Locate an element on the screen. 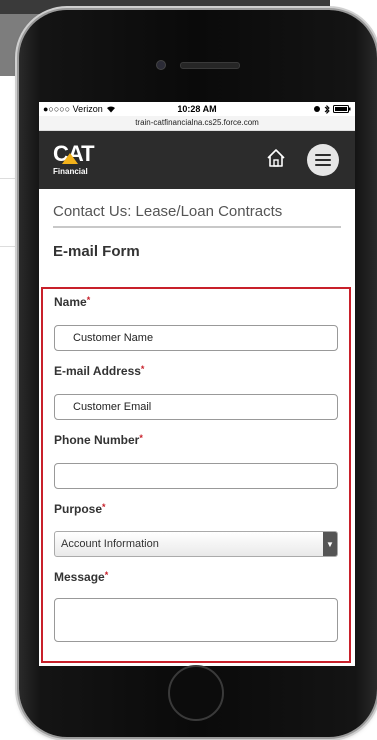  purpose-label: Purpose* is located at coordinates (80, 509).